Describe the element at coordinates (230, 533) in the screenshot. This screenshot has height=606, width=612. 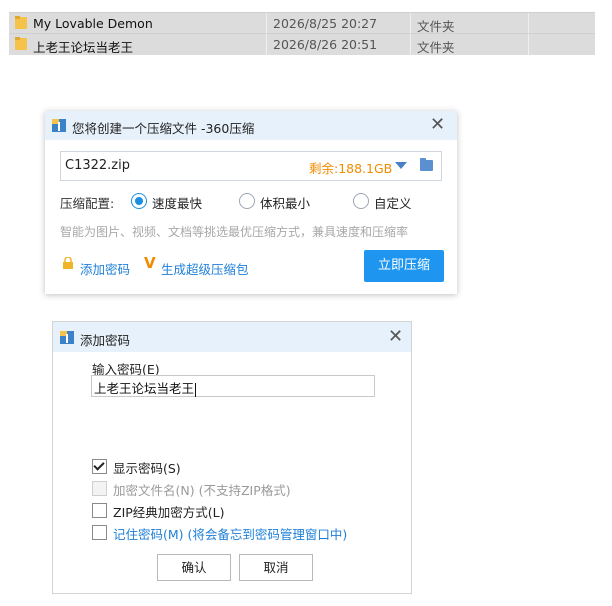
I see `remember-password-label: 记住密码(M) (将会备忘到密码管理窗口中)` at that location.